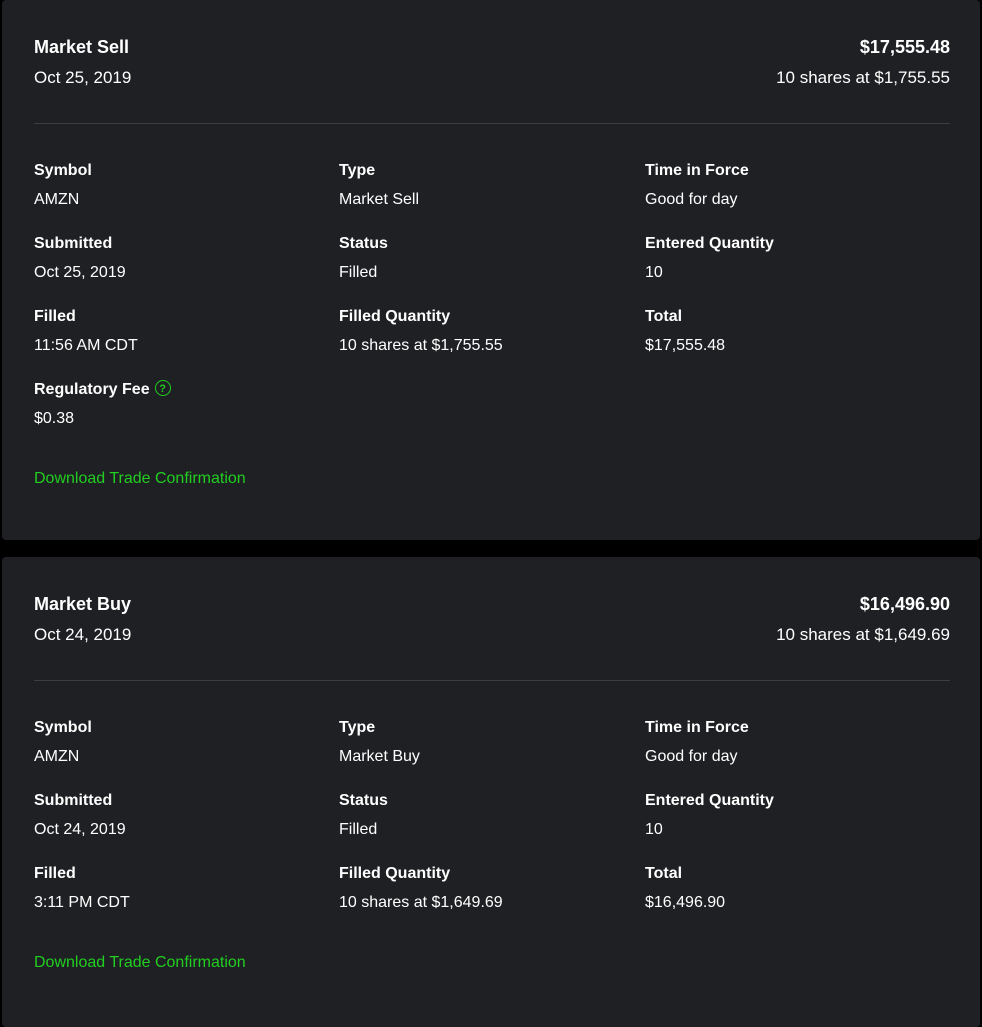 This screenshot has height=1027, width=982. Describe the element at coordinates (484, 742) in the screenshot. I see `field-type: Type Market Buy` at that location.